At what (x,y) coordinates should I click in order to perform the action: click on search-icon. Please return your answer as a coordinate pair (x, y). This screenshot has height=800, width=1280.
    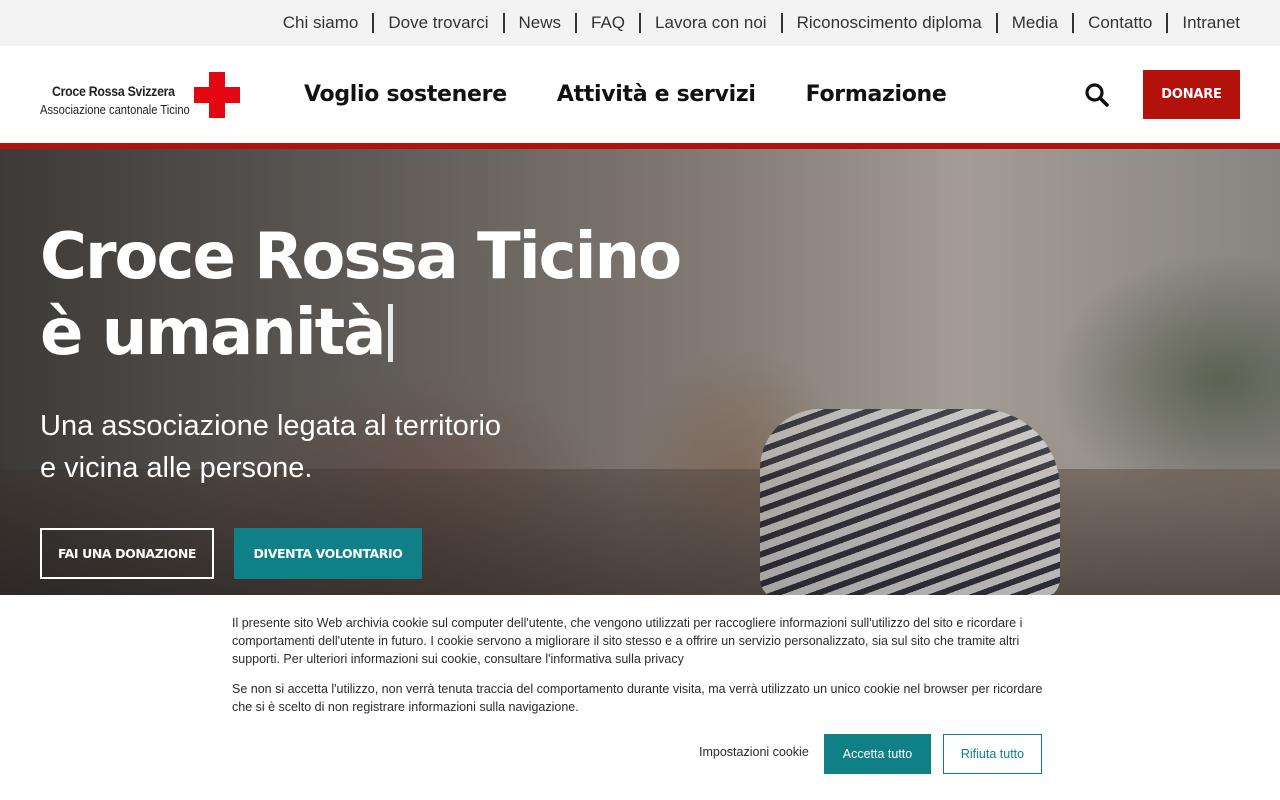
    Looking at the image, I should click on (1097, 95).